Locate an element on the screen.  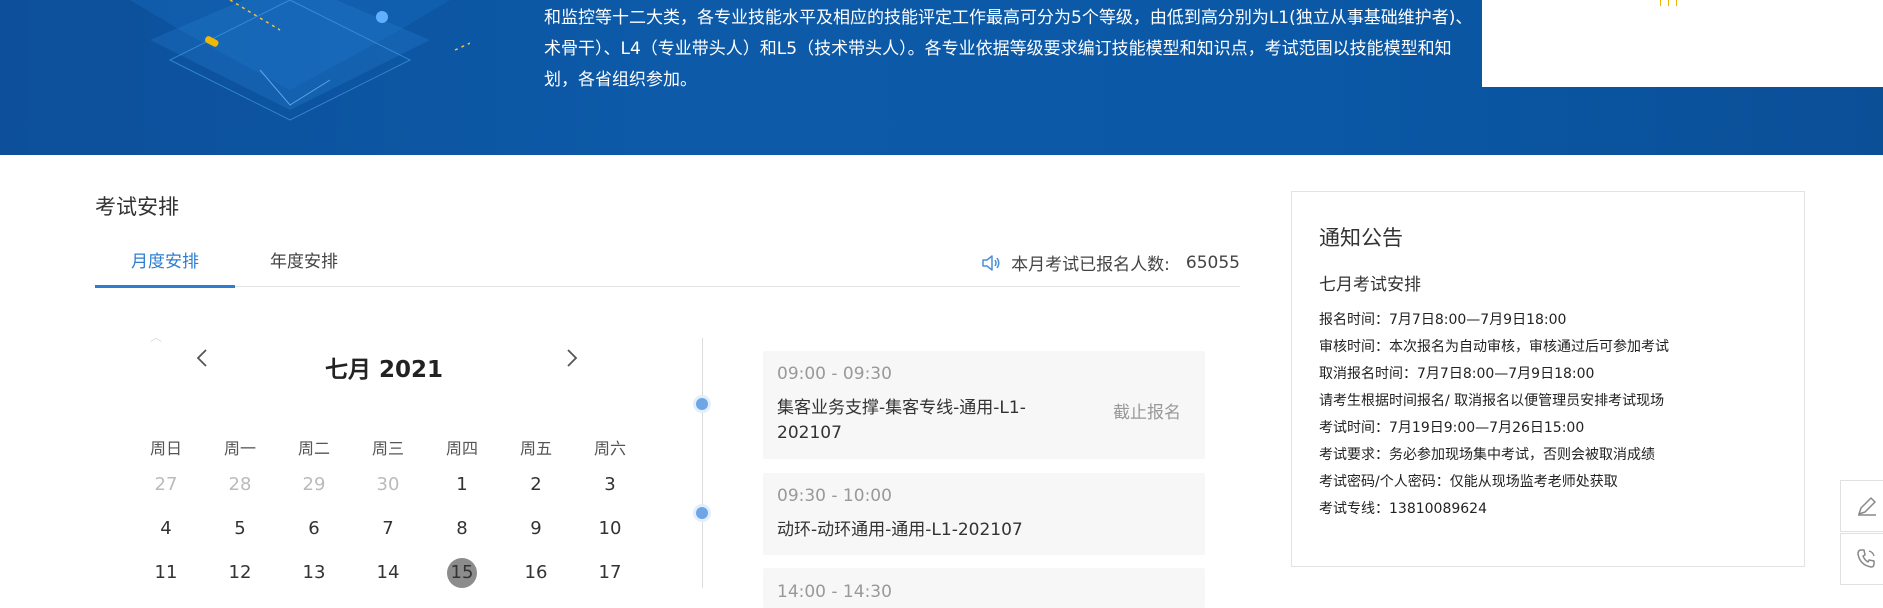
prev-month-button is located at coordinates (202, 361).